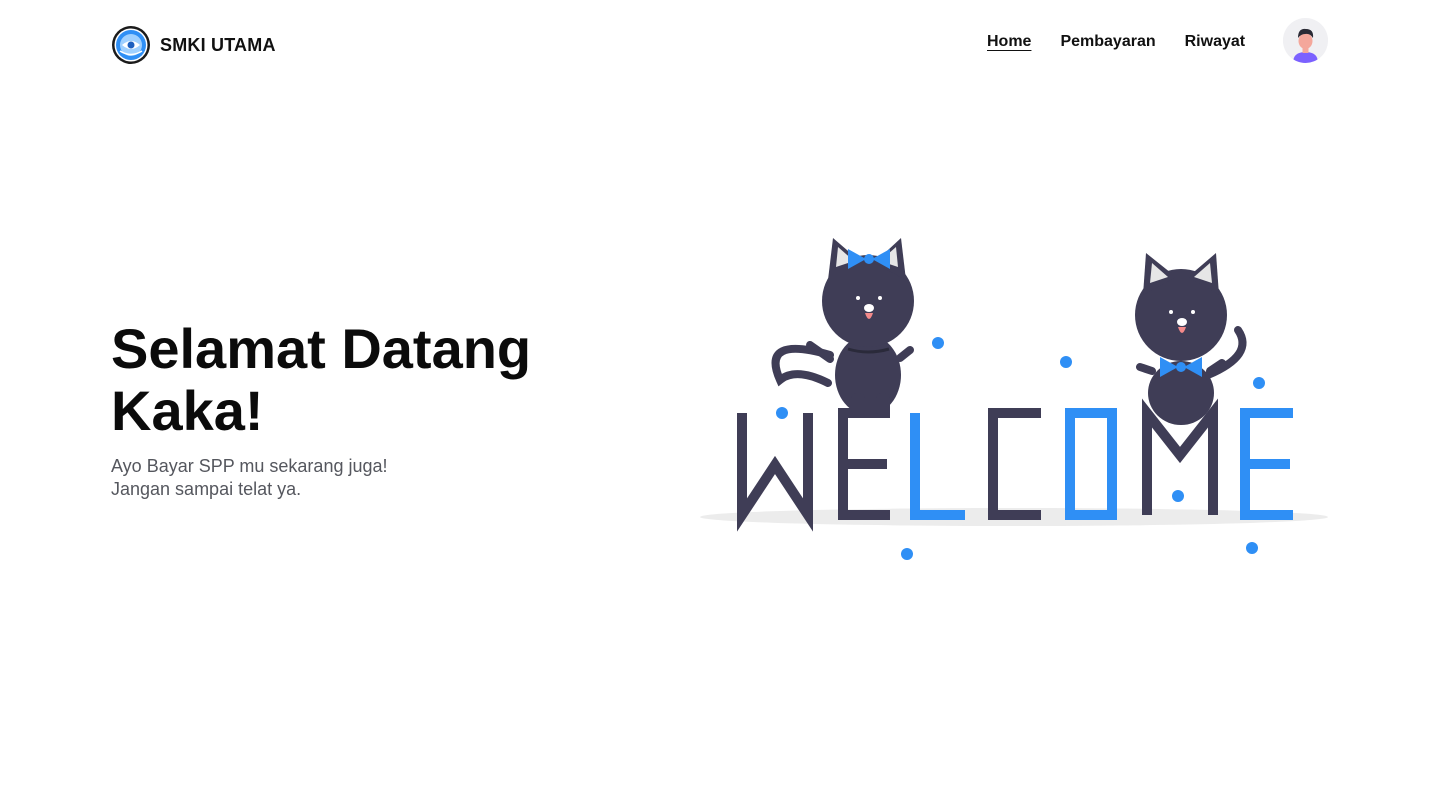 Image resolution: width=1440 pixels, height=800 pixels. Describe the element at coordinates (720, 45) in the screenshot. I see `navbar: SMKI UTAMA Home Pembayaran Riwayat` at that location.